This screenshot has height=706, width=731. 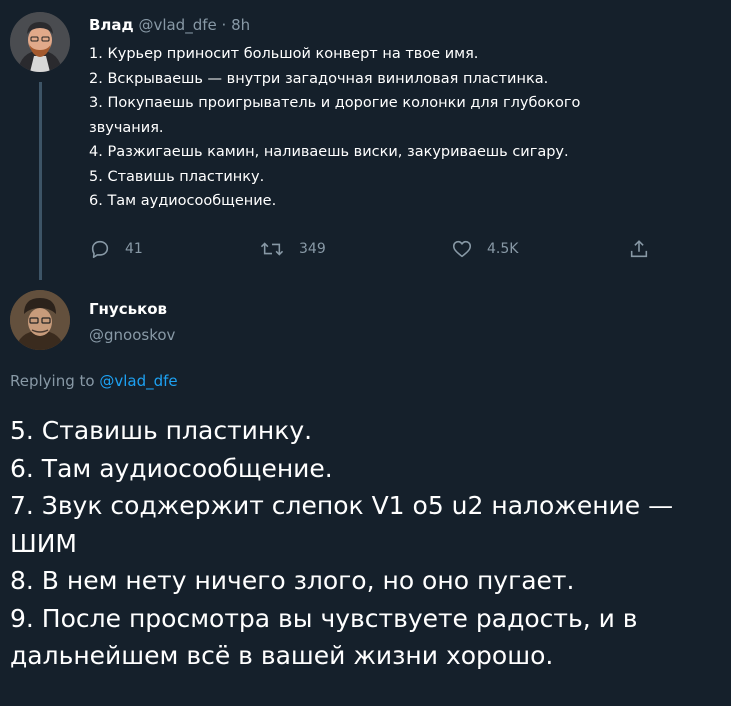 What do you see at coordinates (52, 381) in the screenshot?
I see `replying-prefix: Replying to` at bounding box center [52, 381].